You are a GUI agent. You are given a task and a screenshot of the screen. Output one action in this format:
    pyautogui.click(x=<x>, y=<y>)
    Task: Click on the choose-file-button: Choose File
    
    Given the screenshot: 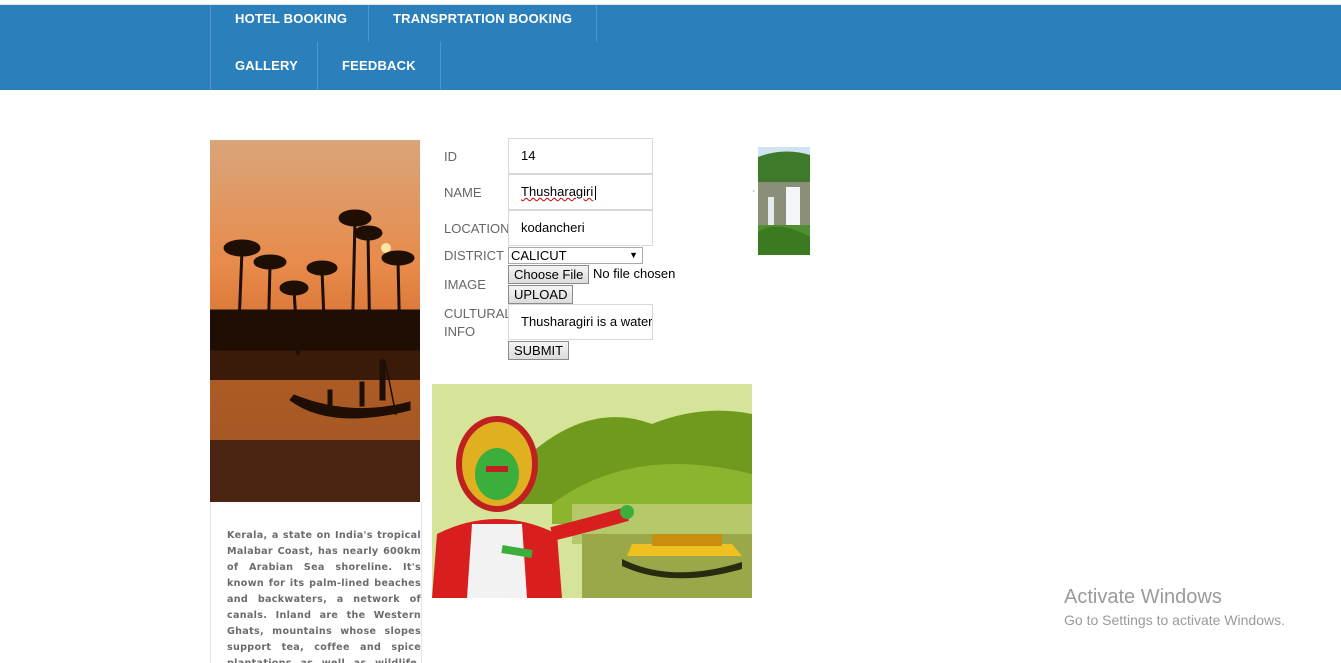 What is the action you would take?
    pyautogui.click(x=549, y=274)
    